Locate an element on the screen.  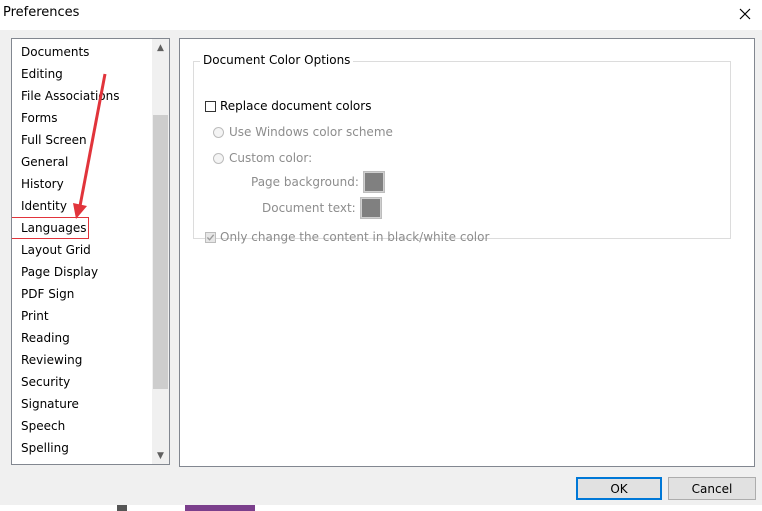
ok-button: OK is located at coordinates (619, 488).